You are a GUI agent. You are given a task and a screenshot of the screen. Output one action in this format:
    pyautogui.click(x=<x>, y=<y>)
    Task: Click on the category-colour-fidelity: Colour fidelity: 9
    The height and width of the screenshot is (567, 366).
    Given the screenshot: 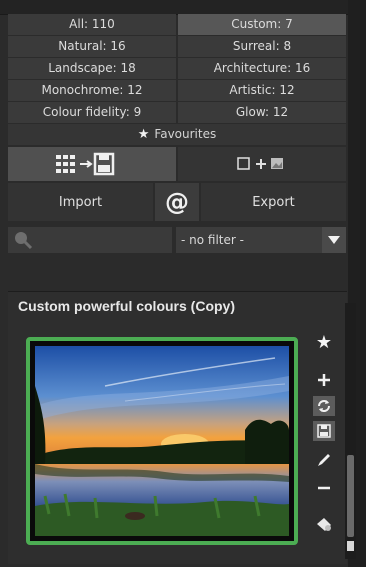 What is the action you would take?
    pyautogui.click(x=92, y=112)
    